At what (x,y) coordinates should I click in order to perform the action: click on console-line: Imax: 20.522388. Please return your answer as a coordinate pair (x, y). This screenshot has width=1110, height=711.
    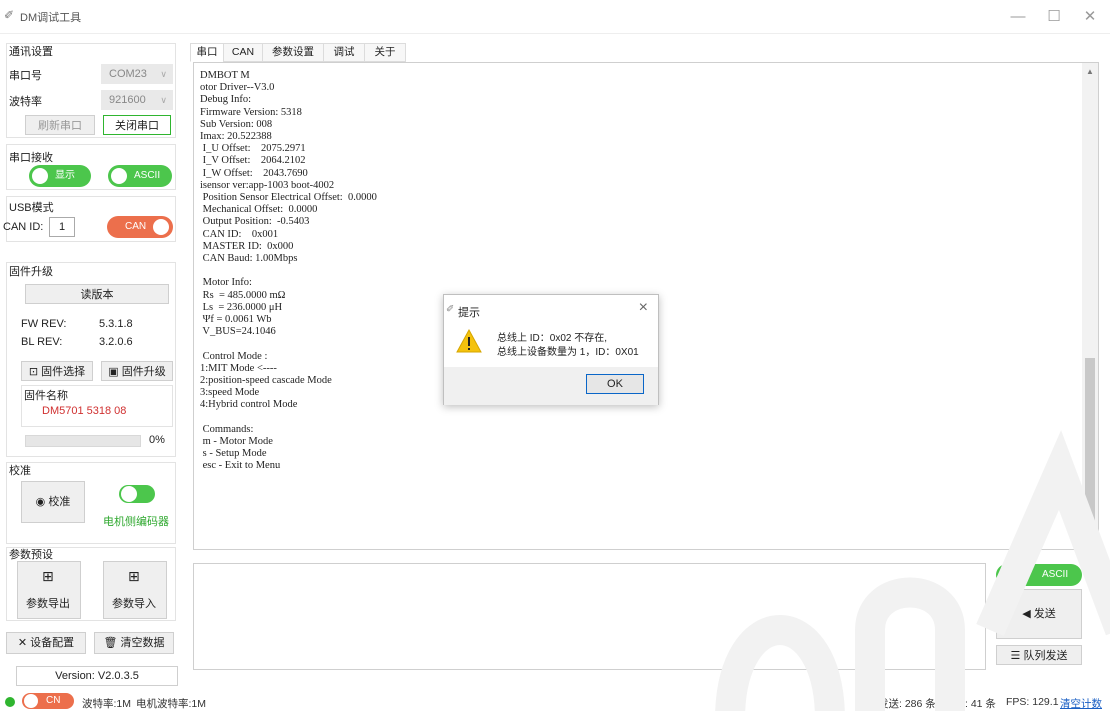
    Looking at the image, I should click on (236, 136).